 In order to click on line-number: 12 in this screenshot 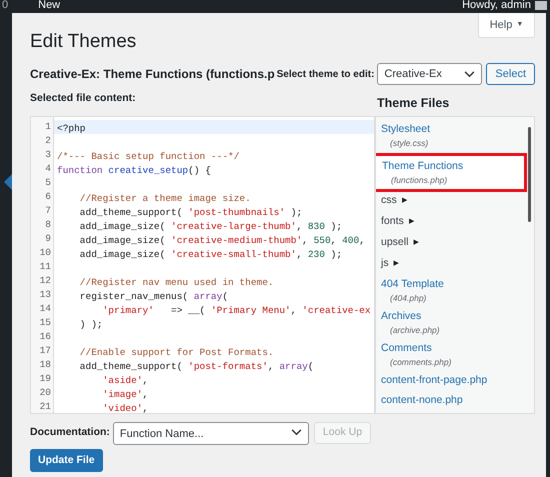, I will do `click(45, 281)`.